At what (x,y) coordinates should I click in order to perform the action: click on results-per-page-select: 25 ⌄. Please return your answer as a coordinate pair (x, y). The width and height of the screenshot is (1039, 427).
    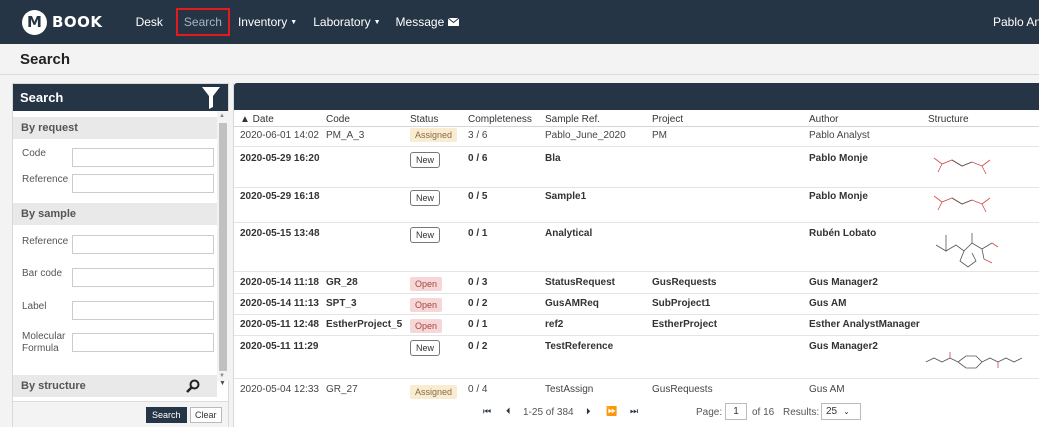
    Looking at the image, I should click on (841, 411).